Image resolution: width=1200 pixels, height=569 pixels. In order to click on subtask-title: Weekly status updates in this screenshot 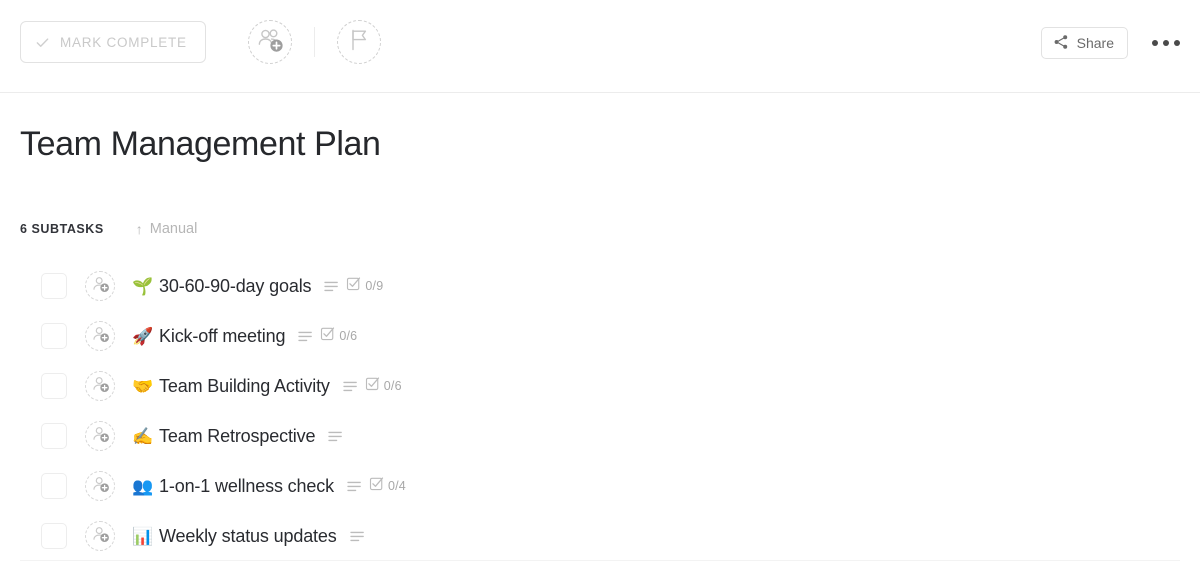, I will do `click(248, 536)`.